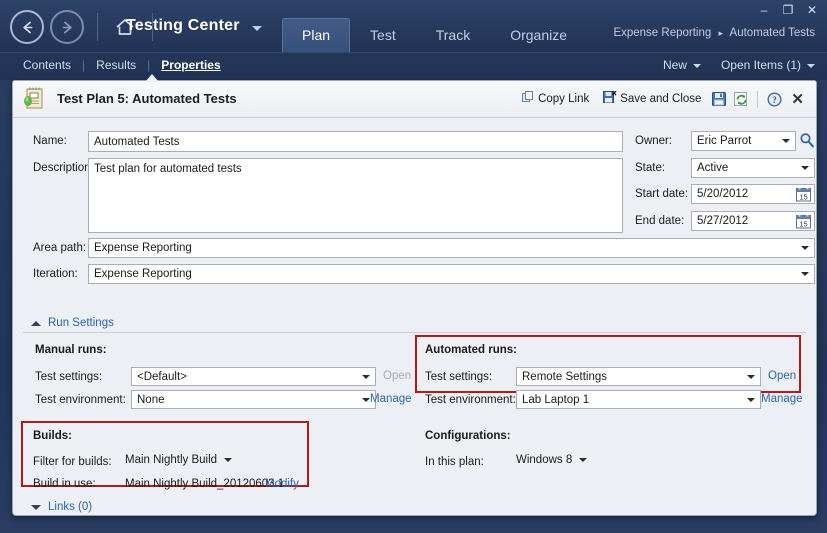 This screenshot has width=827, height=533. What do you see at coordinates (760, 65) in the screenshot?
I see `open-items-label: Open Items (1)` at bounding box center [760, 65].